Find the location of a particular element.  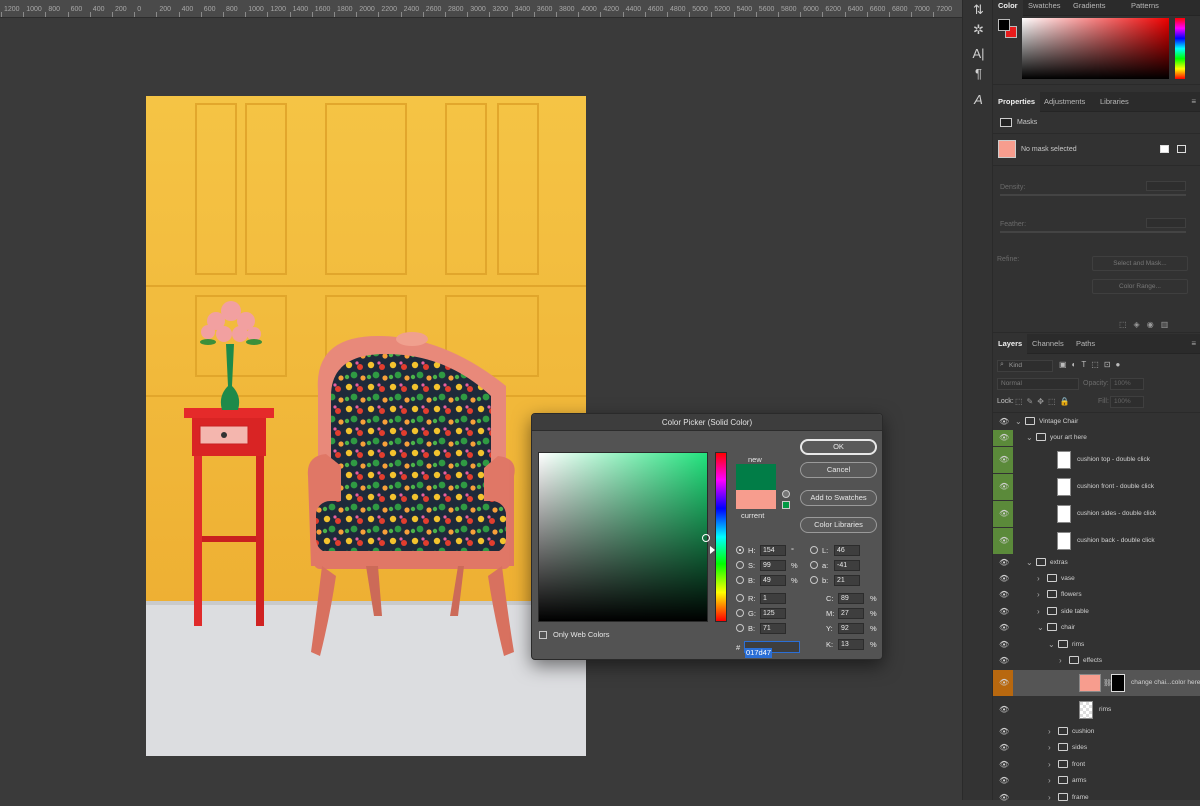

layer-thumbnail is located at coordinates (1086, 710).